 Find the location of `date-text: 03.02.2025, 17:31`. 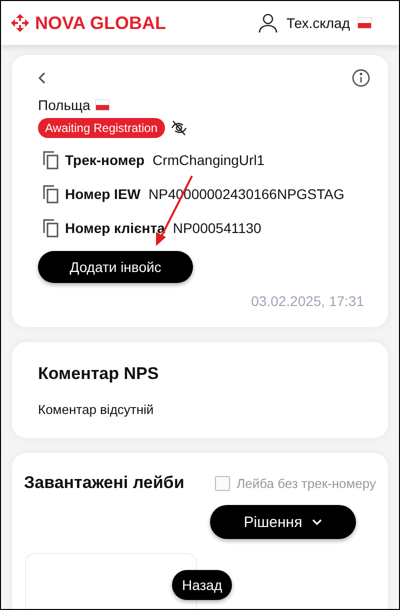

date-text: 03.02.2025, 17:31 is located at coordinates (307, 301).